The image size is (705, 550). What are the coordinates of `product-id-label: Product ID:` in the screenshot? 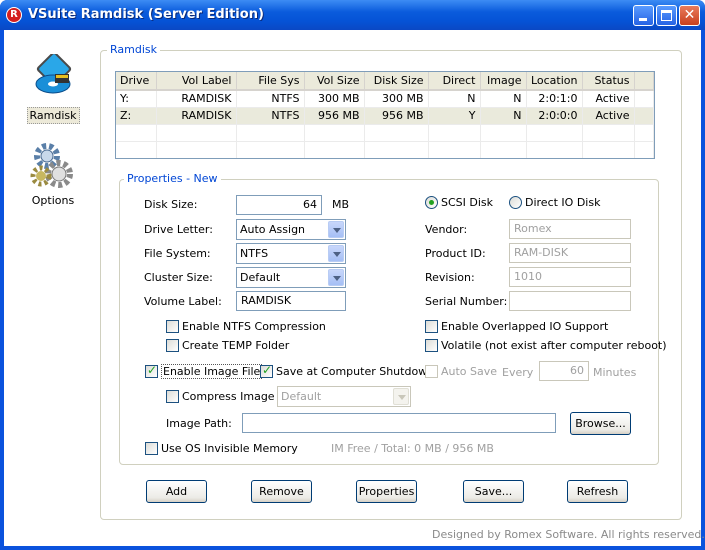 It's located at (455, 253).